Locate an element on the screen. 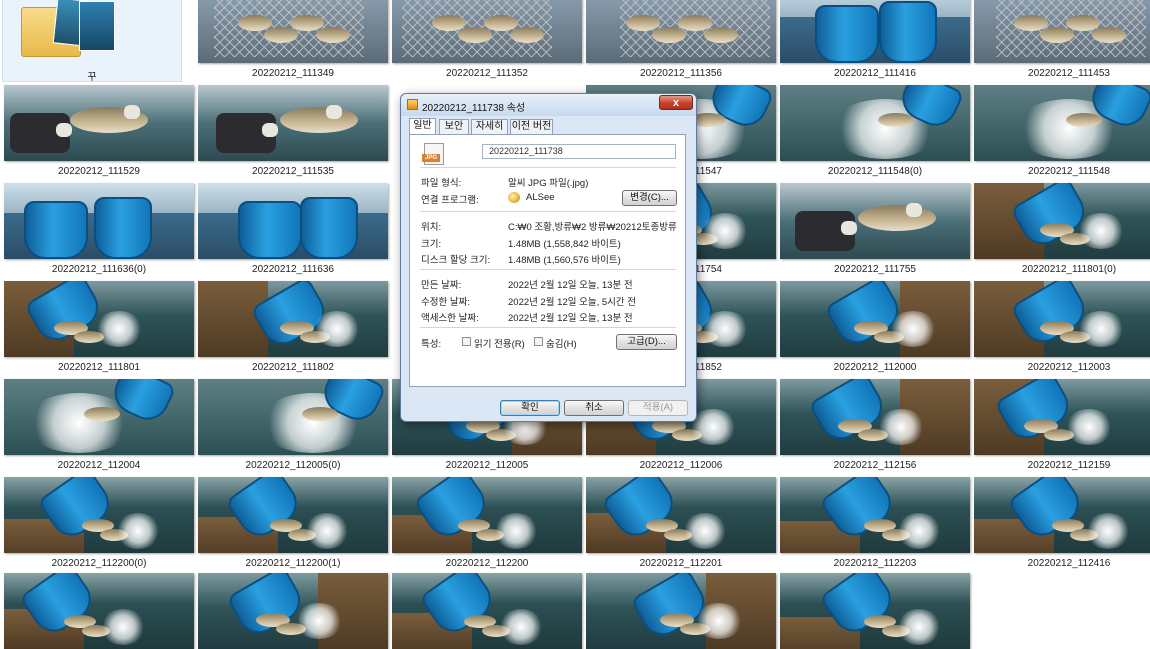 Image resolution: width=1150 pixels, height=649 pixels. file-tile: 20220212_112201 is located at coordinates (681, 525).